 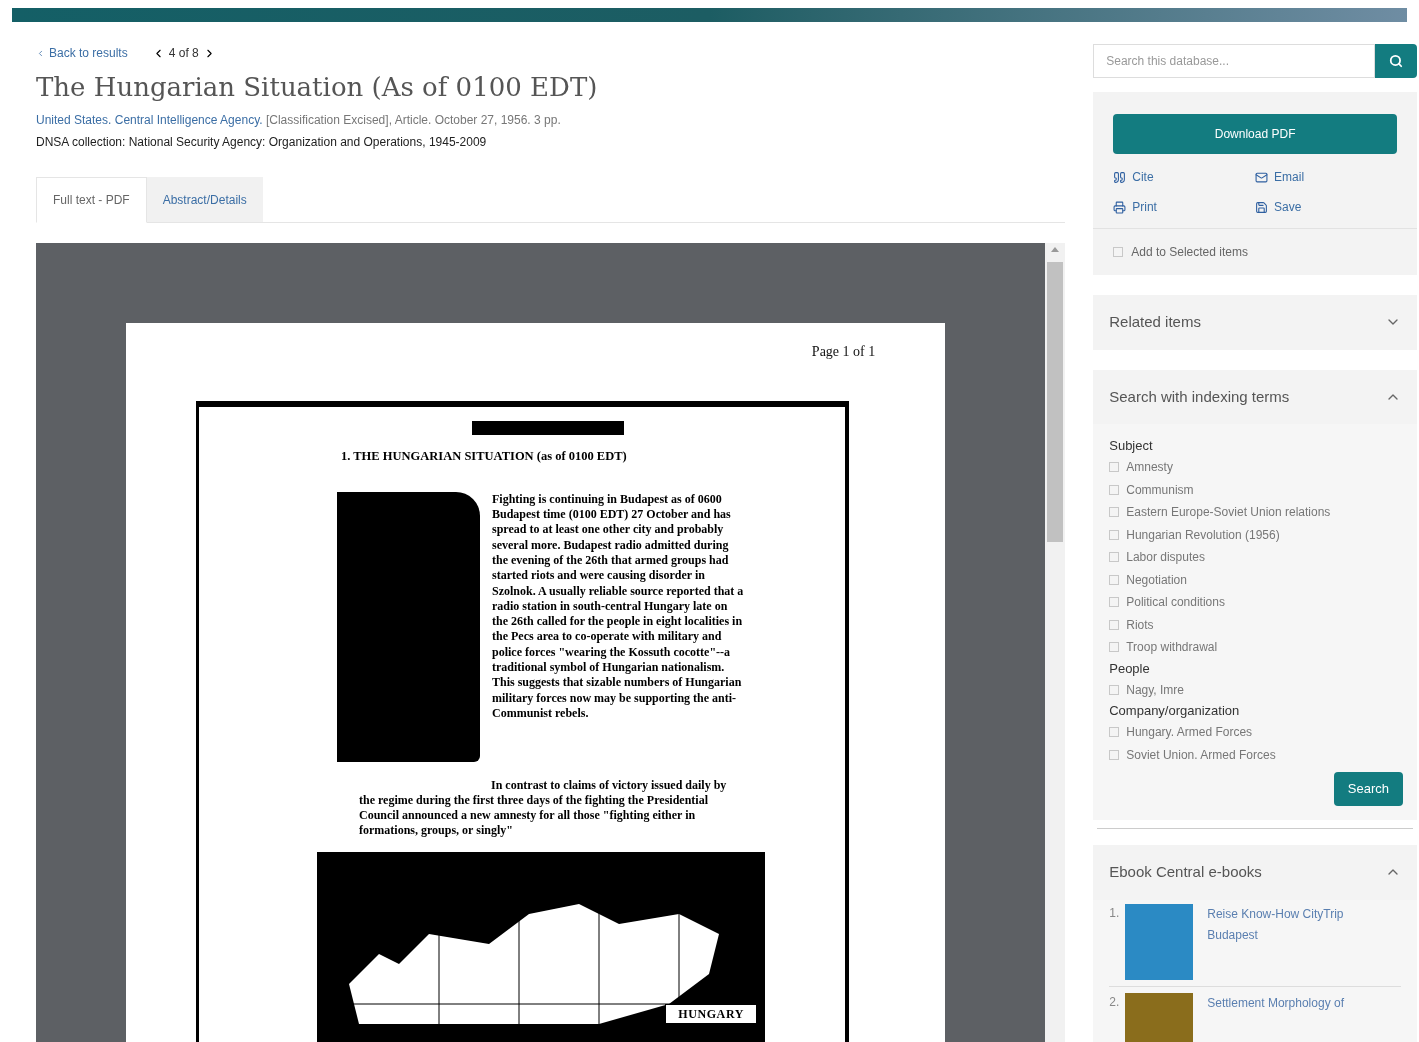 What do you see at coordinates (1228, 513) in the screenshot?
I see `term-label: Eastern Europe-Soviet Union relations` at bounding box center [1228, 513].